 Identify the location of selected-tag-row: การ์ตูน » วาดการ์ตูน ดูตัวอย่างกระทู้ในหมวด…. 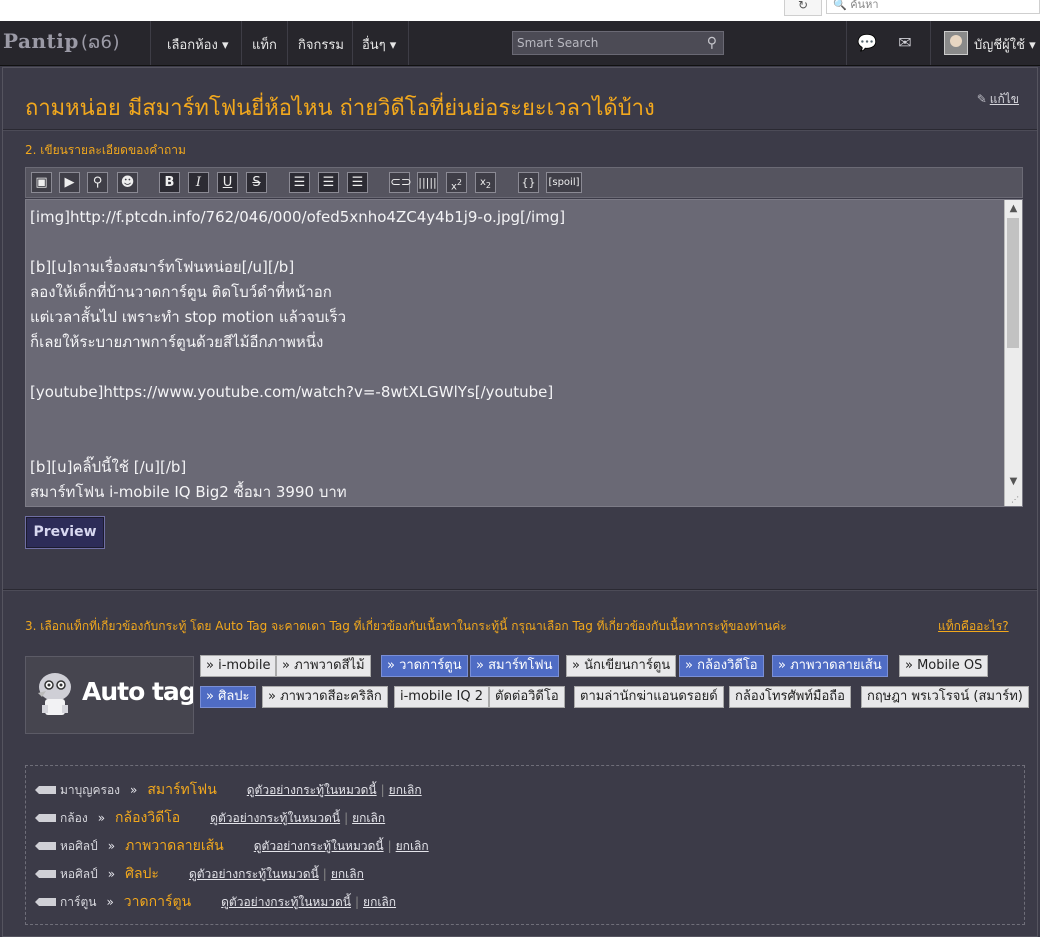
(215, 901).